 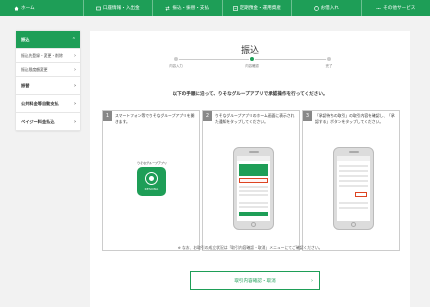 I want to click on sidebar-item-limit: 振込限度額変更 ›, so click(x=48, y=70).